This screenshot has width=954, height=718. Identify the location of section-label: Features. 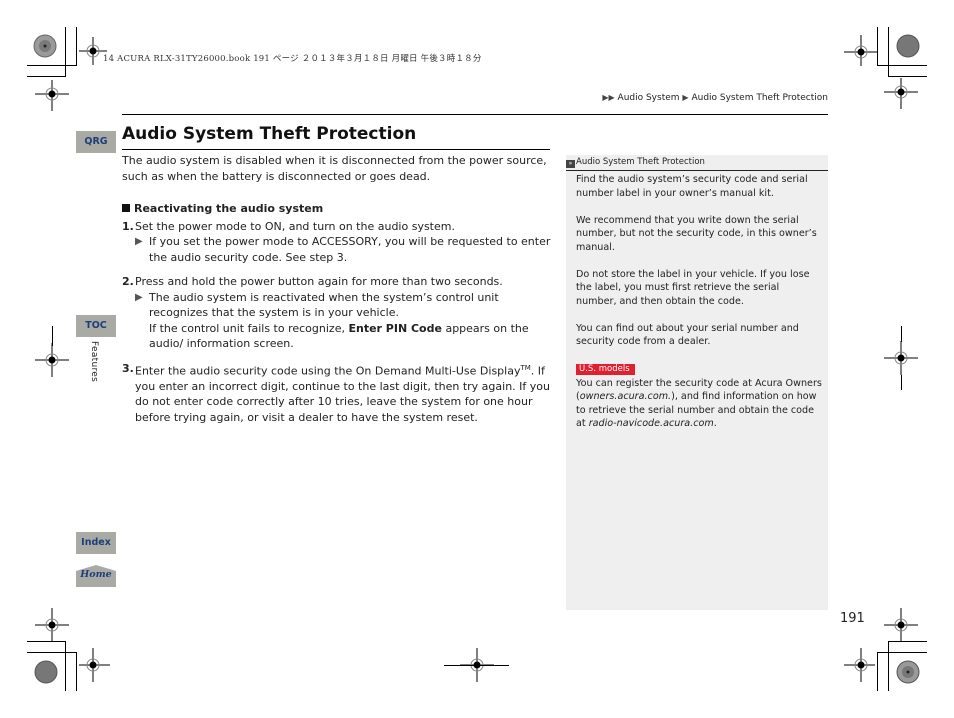
(94, 362).